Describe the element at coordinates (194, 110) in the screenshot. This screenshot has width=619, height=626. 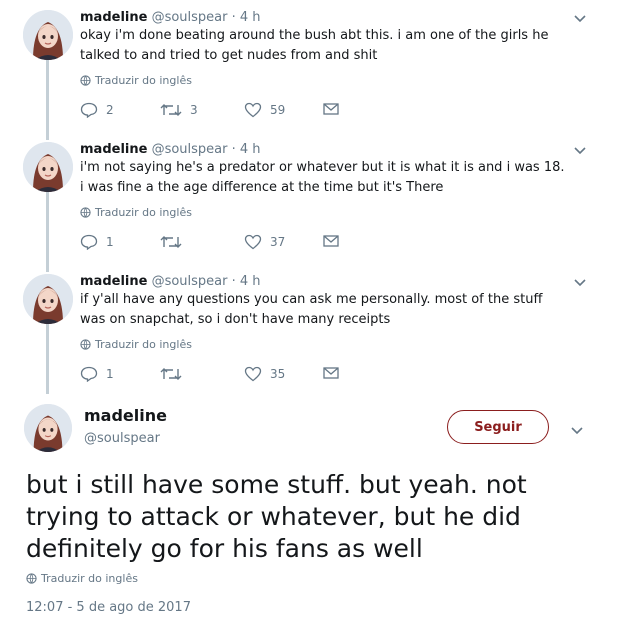
I see `retweet-count: 3` at that location.